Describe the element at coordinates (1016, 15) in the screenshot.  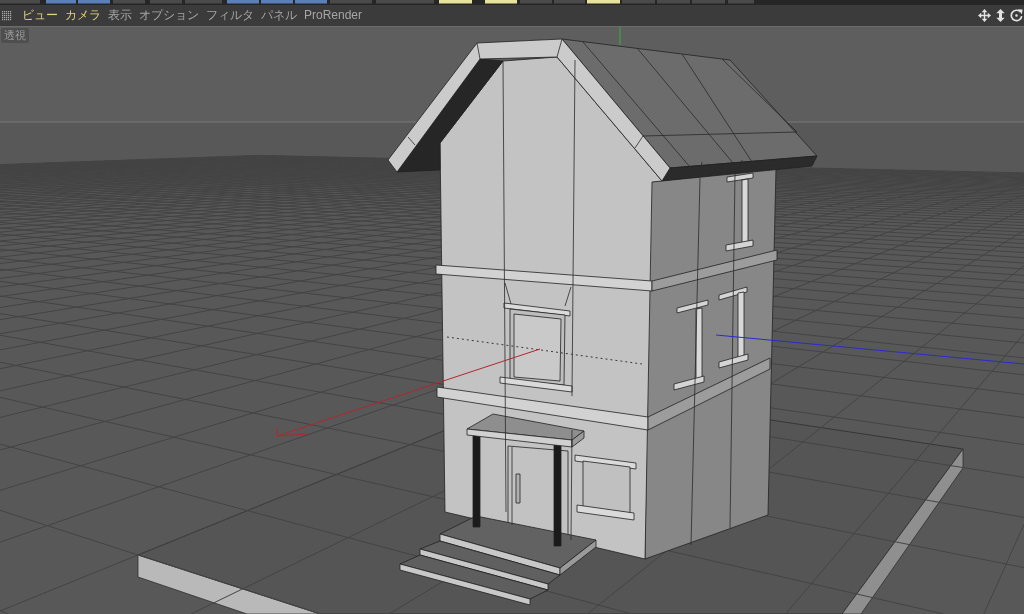
I see `rotate-icon` at that location.